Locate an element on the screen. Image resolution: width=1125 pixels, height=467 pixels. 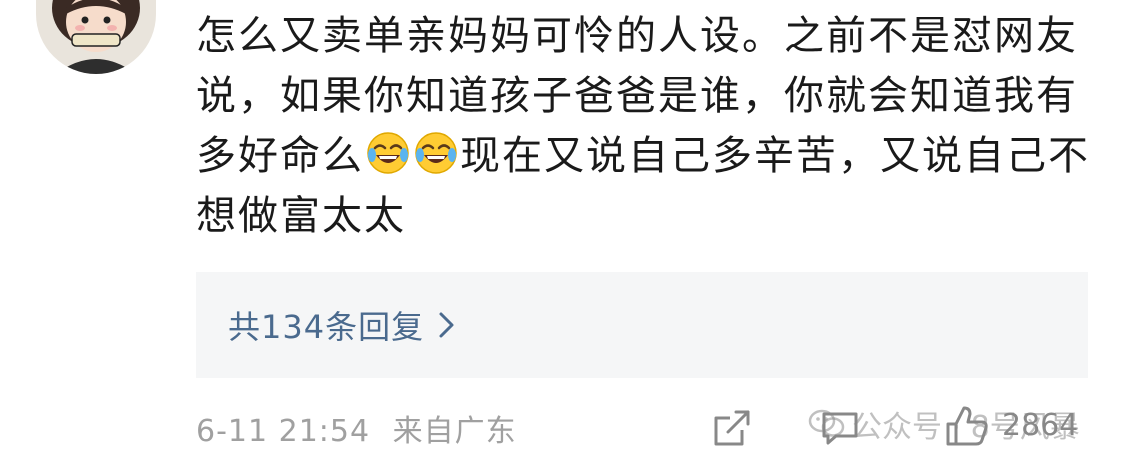
avatar is located at coordinates (96, 37).